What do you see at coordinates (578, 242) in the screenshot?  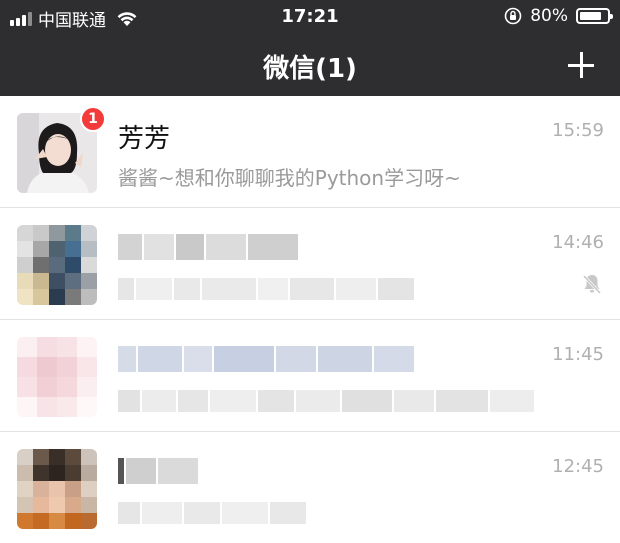 I see `chat-time: 14:46` at bounding box center [578, 242].